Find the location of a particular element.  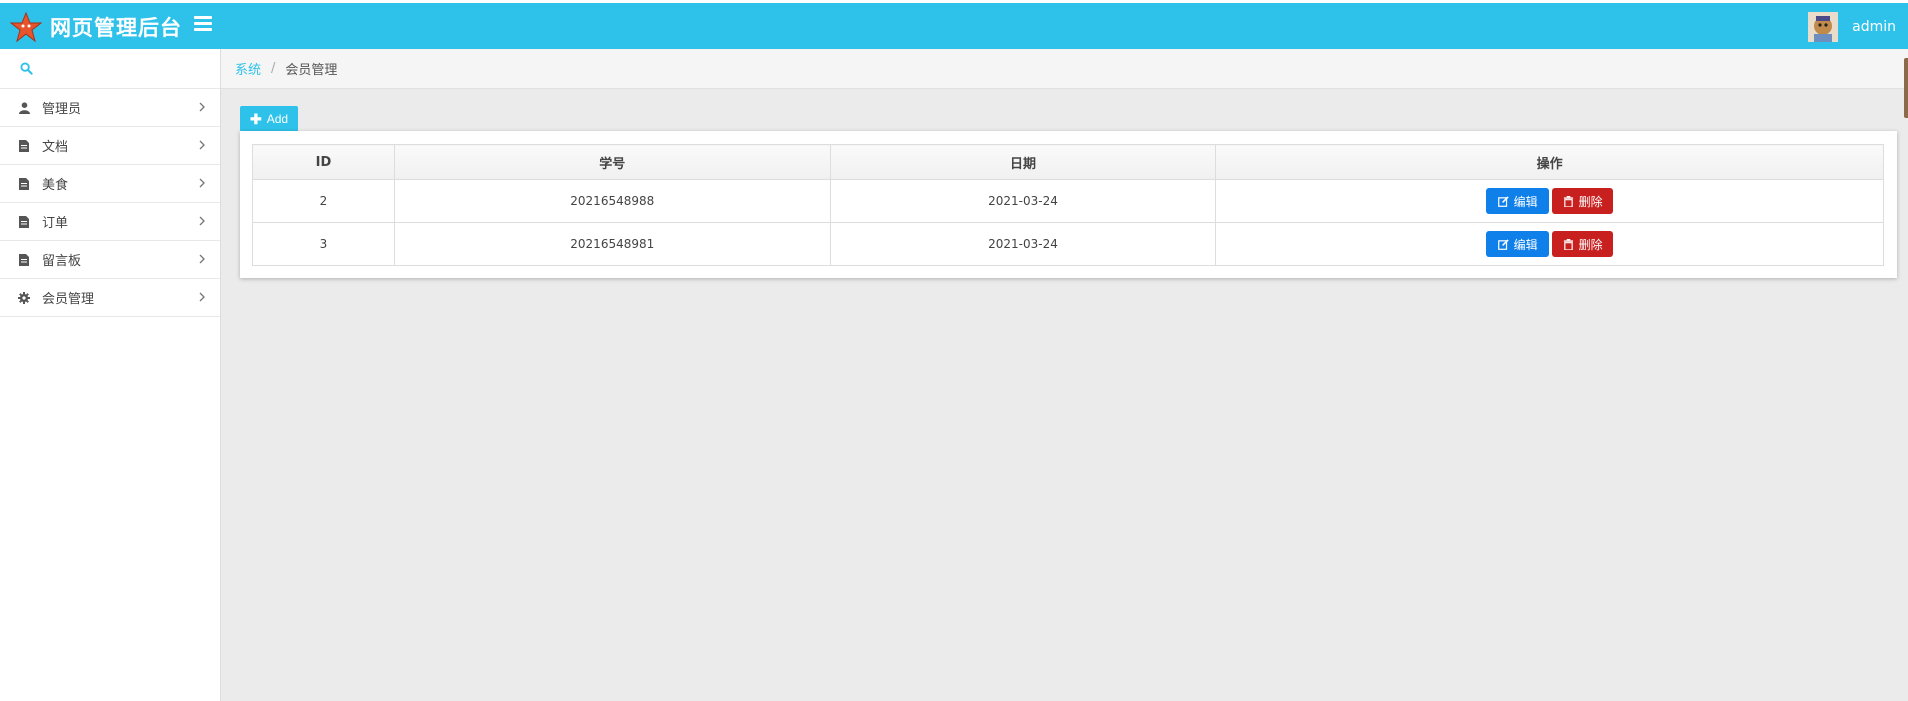

column-header-id: ID is located at coordinates (323, 162).